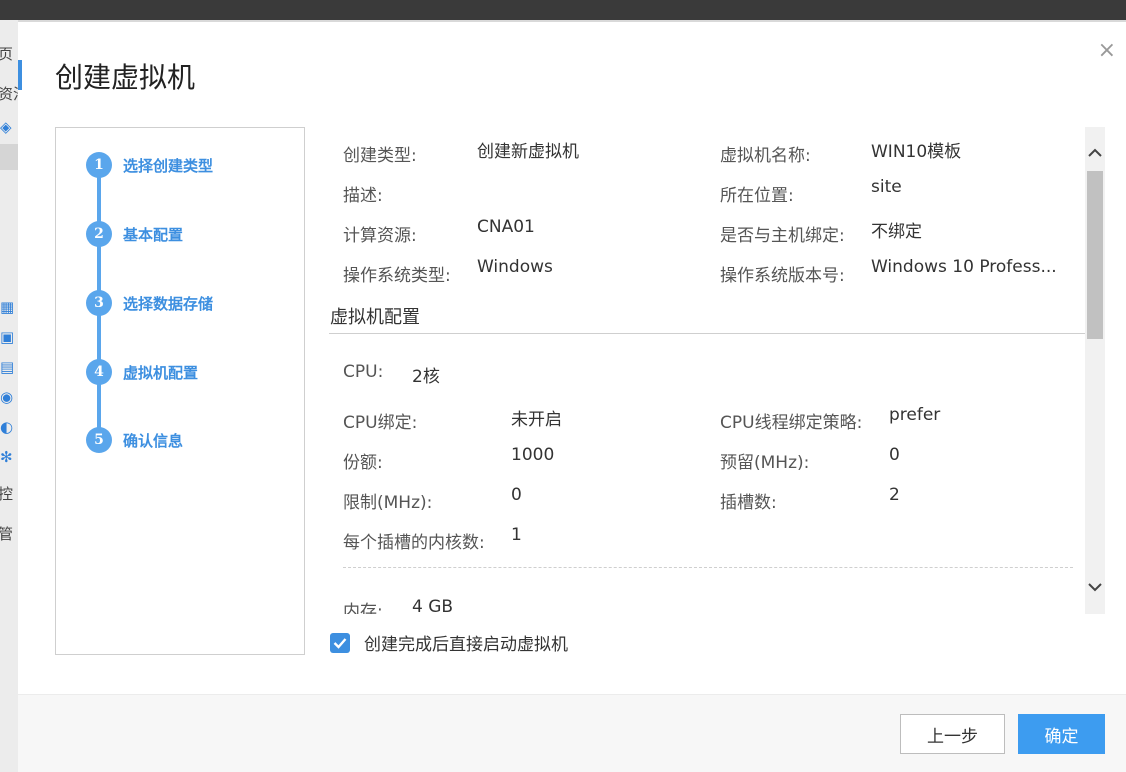  What do you see at coordinates (153, 234) in the screenshot?
I see `step-label: 基本配置` at bounding box center [153, 234].